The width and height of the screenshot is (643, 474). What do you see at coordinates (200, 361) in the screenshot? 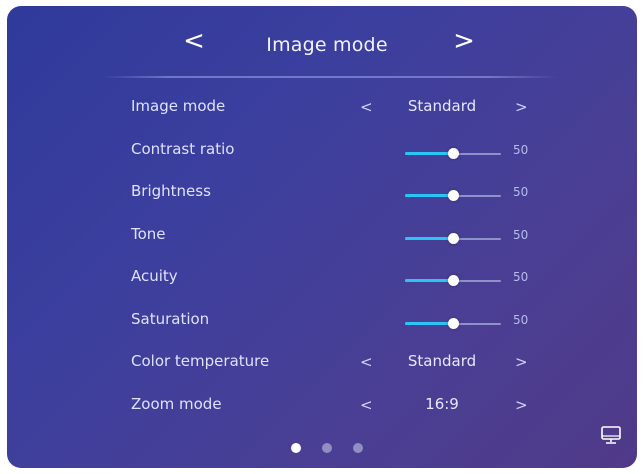
I see `setting-label: Color temperature` at bounding box center [200, 361].